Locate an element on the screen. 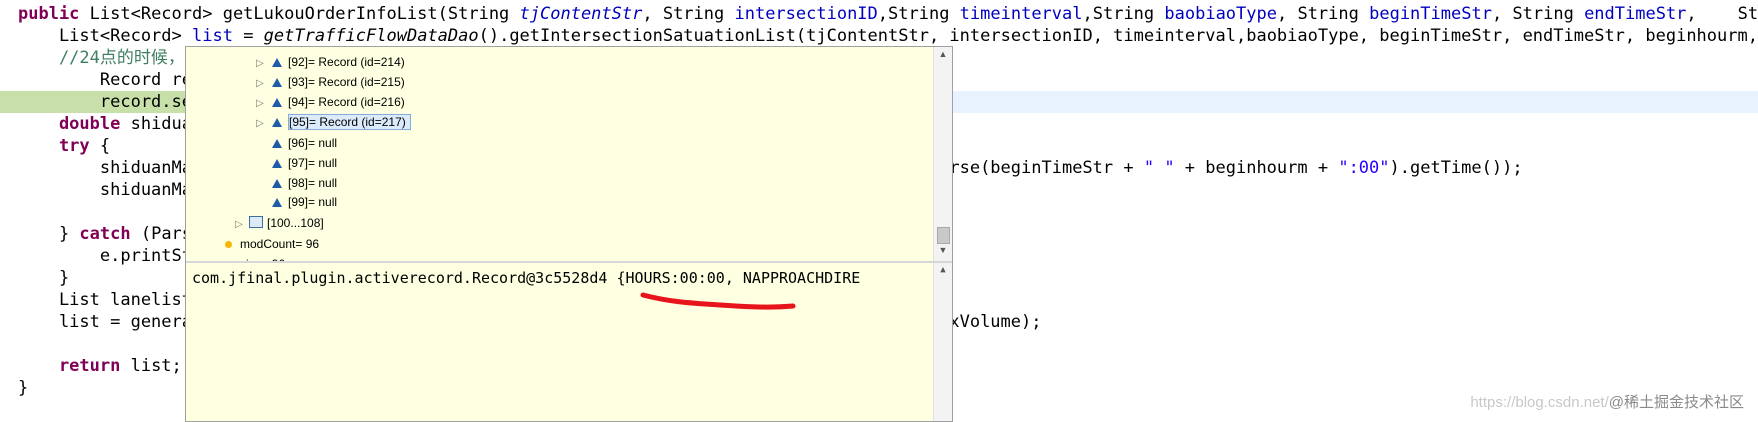 The width and height of the screenshot is (1758, 422). code-token: tjContentStr is located at coordinates (581, 14).